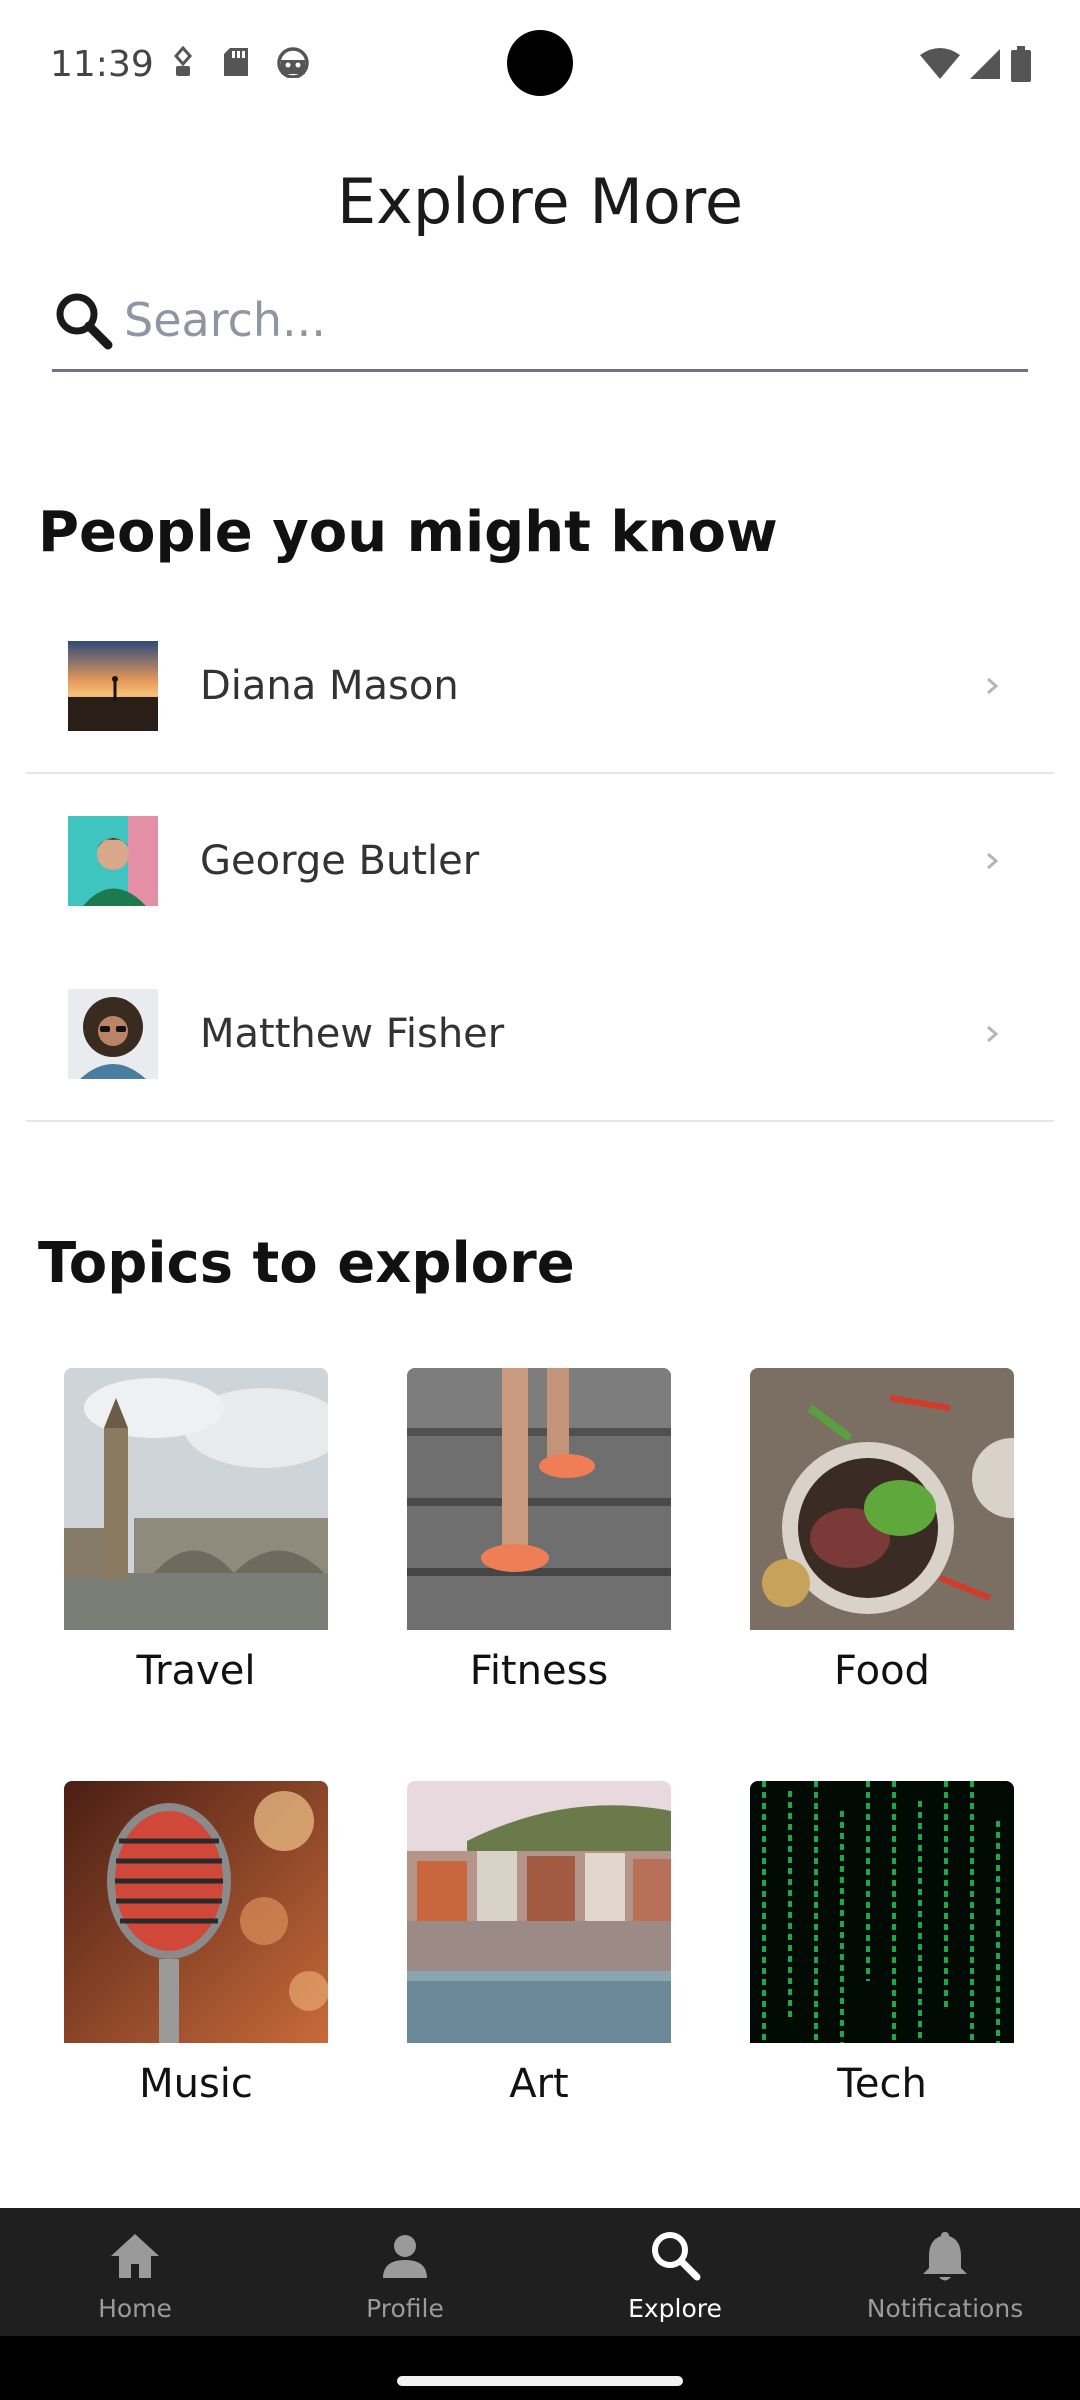 This screenshot has height=2400, width=1080. Describe the element at coordinates (135, 2308) in the screenshot. I see `nav-label: Home` at that location.